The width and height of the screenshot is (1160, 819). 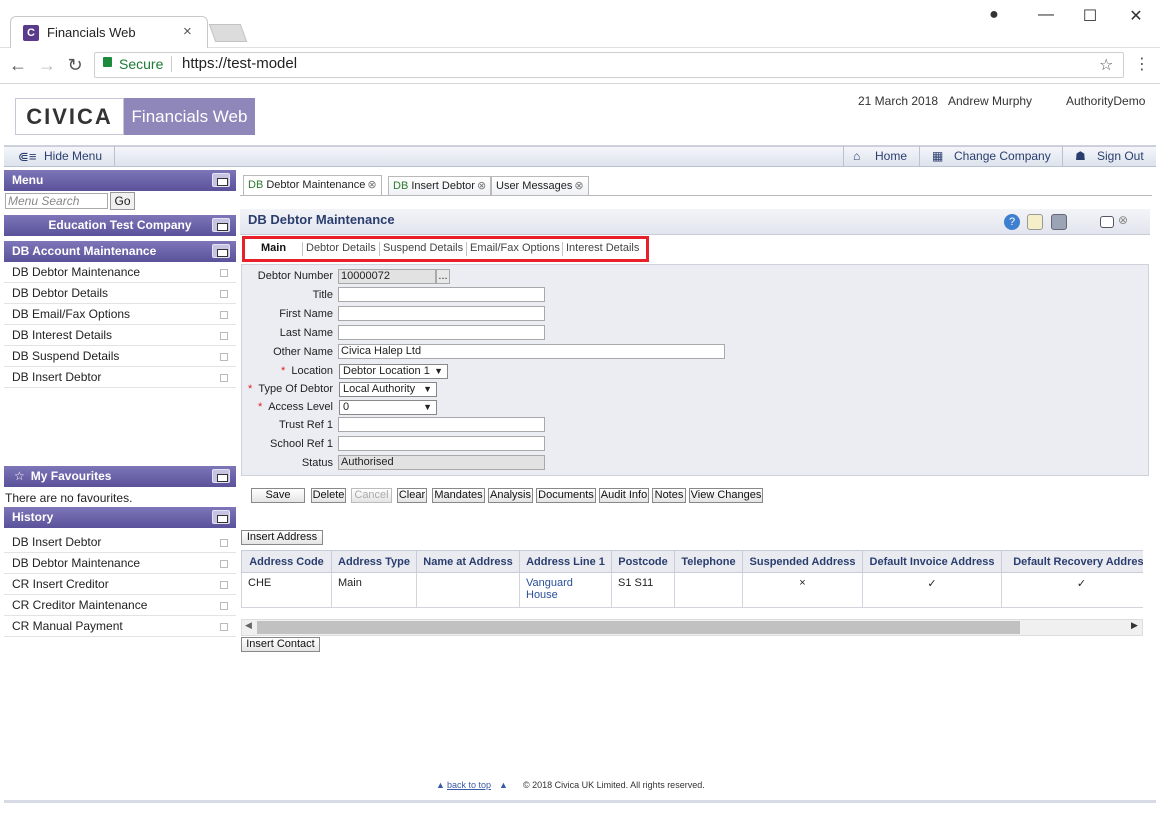 What do you see at coordinates (440, 186) in the screenshot?
I see `tab-insert-debtor: DB Insert Debtor ⊗` at bounding box center [440, 186].